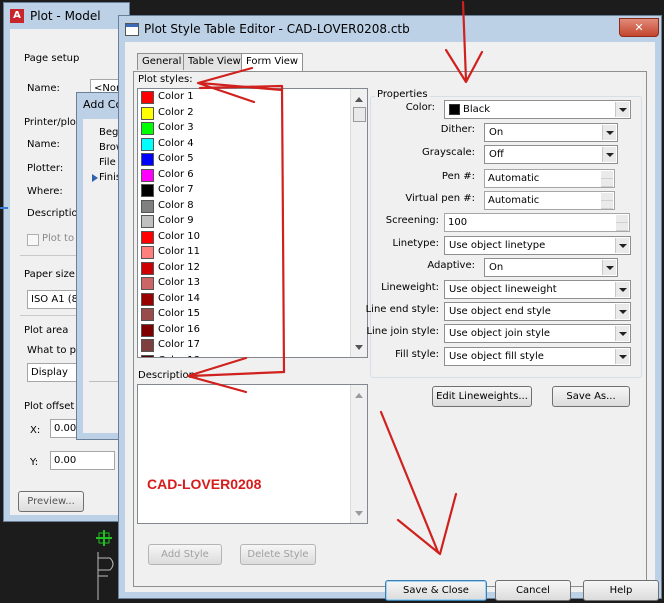  I want to click on delete-style-button: Delete Style, so click(278, 554).